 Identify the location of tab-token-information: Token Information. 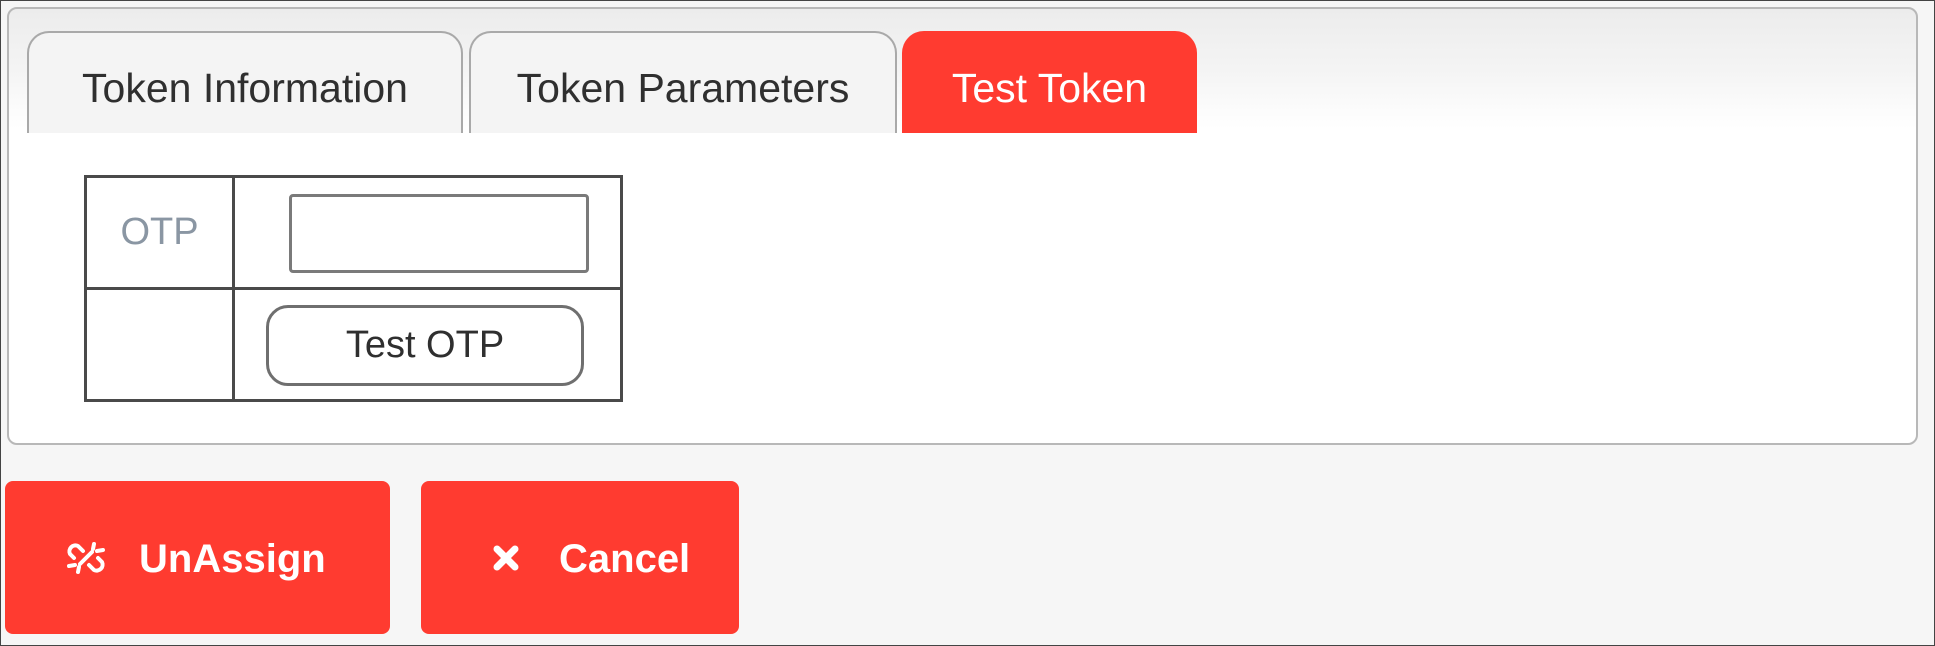
(245, 82).